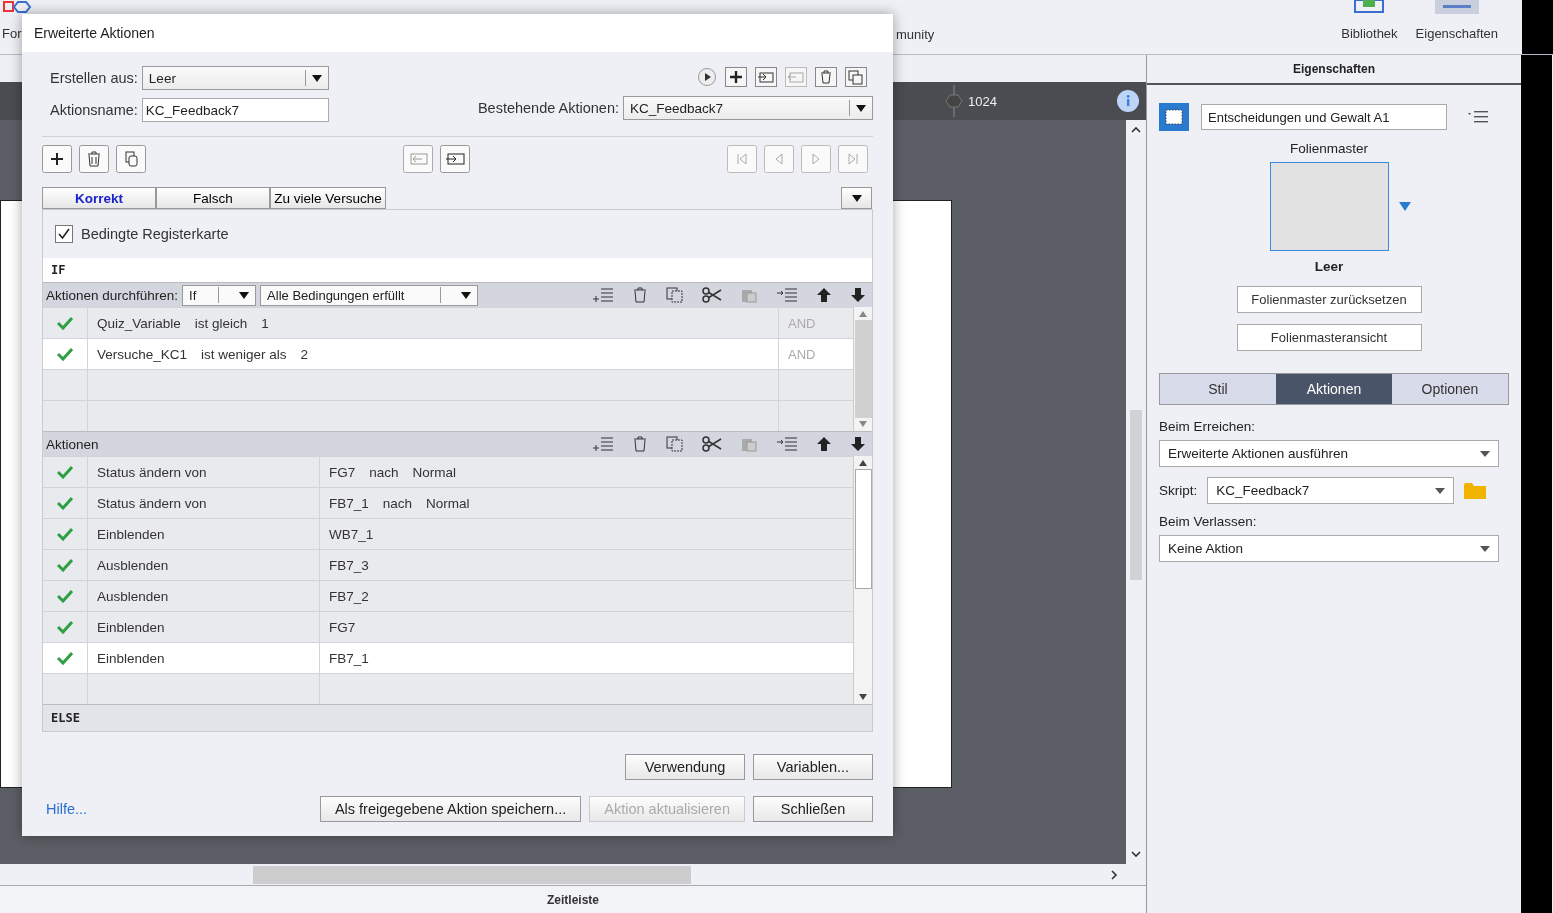 The image size is (1553, 913). I want to click on dropdown: If, so click(219, 295).